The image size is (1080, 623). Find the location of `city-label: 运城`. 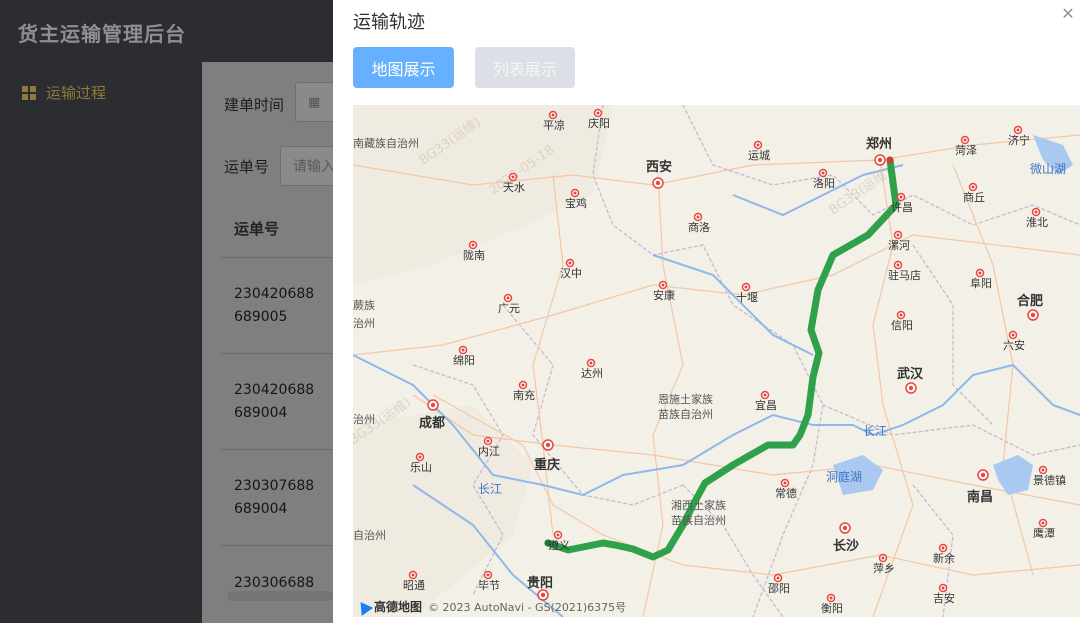

city-label: 运城 is located at coordinates (759, 155).